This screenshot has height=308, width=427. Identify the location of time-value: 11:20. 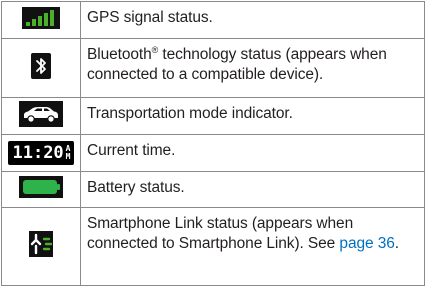
(38, 153).